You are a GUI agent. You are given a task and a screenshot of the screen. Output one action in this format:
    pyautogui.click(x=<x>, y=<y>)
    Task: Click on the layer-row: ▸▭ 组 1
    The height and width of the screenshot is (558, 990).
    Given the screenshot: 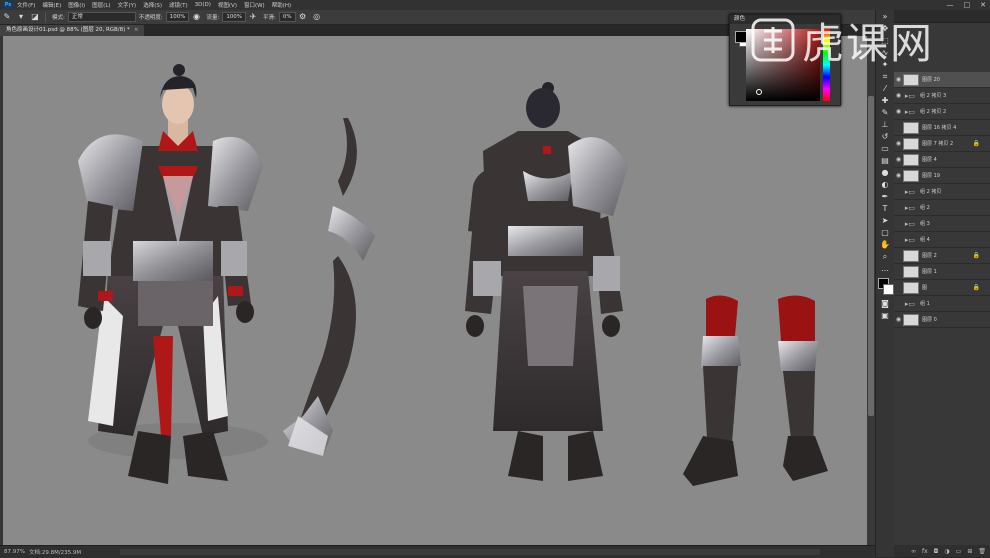 What is the action you would take?
    pyautogui.click(x=942, y=304)
    